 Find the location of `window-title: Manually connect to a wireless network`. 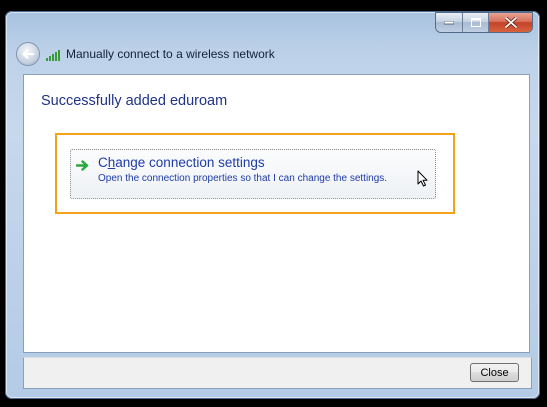

window-title: Manually connect to a wireless network is located at coordinates (170, 54).